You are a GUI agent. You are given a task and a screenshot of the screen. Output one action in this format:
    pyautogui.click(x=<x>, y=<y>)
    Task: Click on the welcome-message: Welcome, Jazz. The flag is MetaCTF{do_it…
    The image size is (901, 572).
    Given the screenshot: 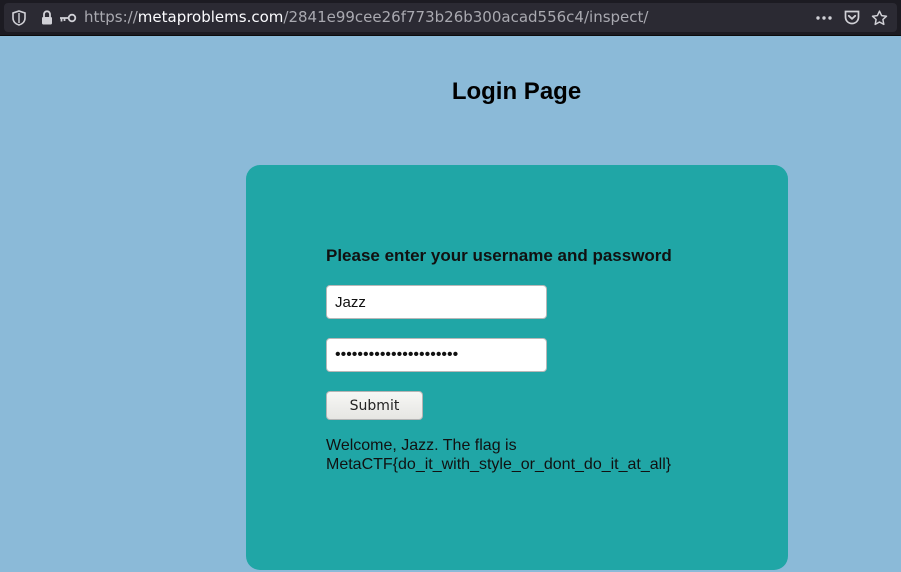 What is the action you would take?
    pyautogui.click(x=498, y=455)
    